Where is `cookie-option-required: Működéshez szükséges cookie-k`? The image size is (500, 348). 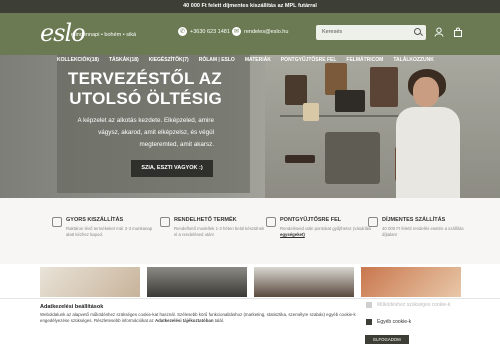
cookie-option-required: Működéshez szükséges cookie-k is located at coordinates (408, 305).